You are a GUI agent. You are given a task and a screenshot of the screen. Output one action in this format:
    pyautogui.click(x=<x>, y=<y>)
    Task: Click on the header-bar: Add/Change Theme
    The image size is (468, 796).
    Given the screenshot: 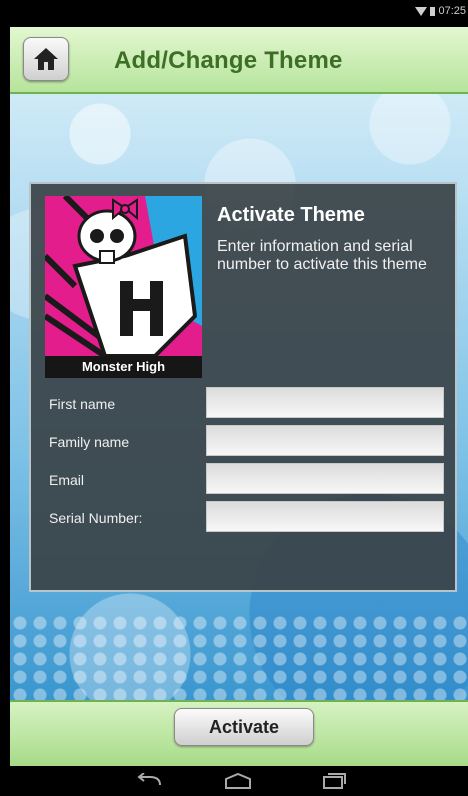 What is the action you would take?
    pyautogui.click(x=239, y=60)
    